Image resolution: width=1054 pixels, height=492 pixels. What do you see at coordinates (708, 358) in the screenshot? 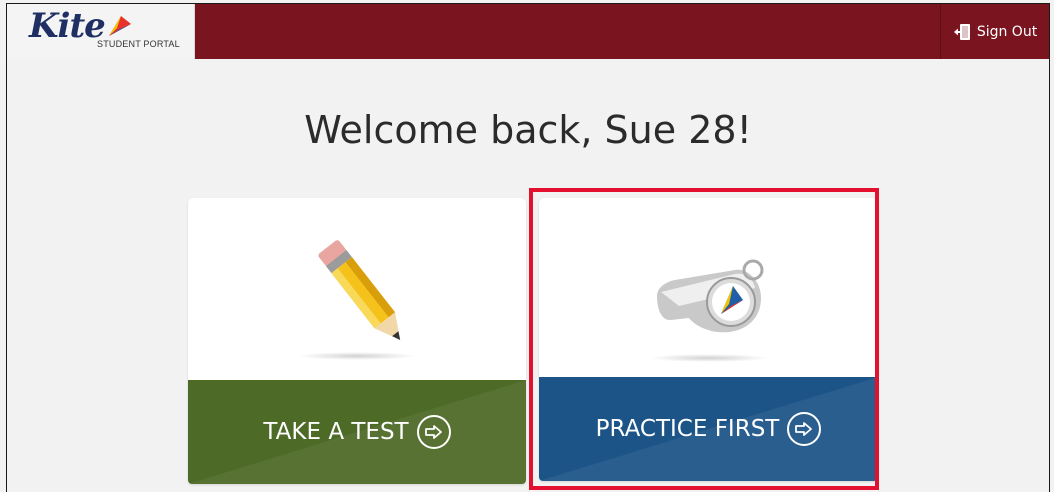
I see `whistle-shadow` at bounding box center [708, 358].